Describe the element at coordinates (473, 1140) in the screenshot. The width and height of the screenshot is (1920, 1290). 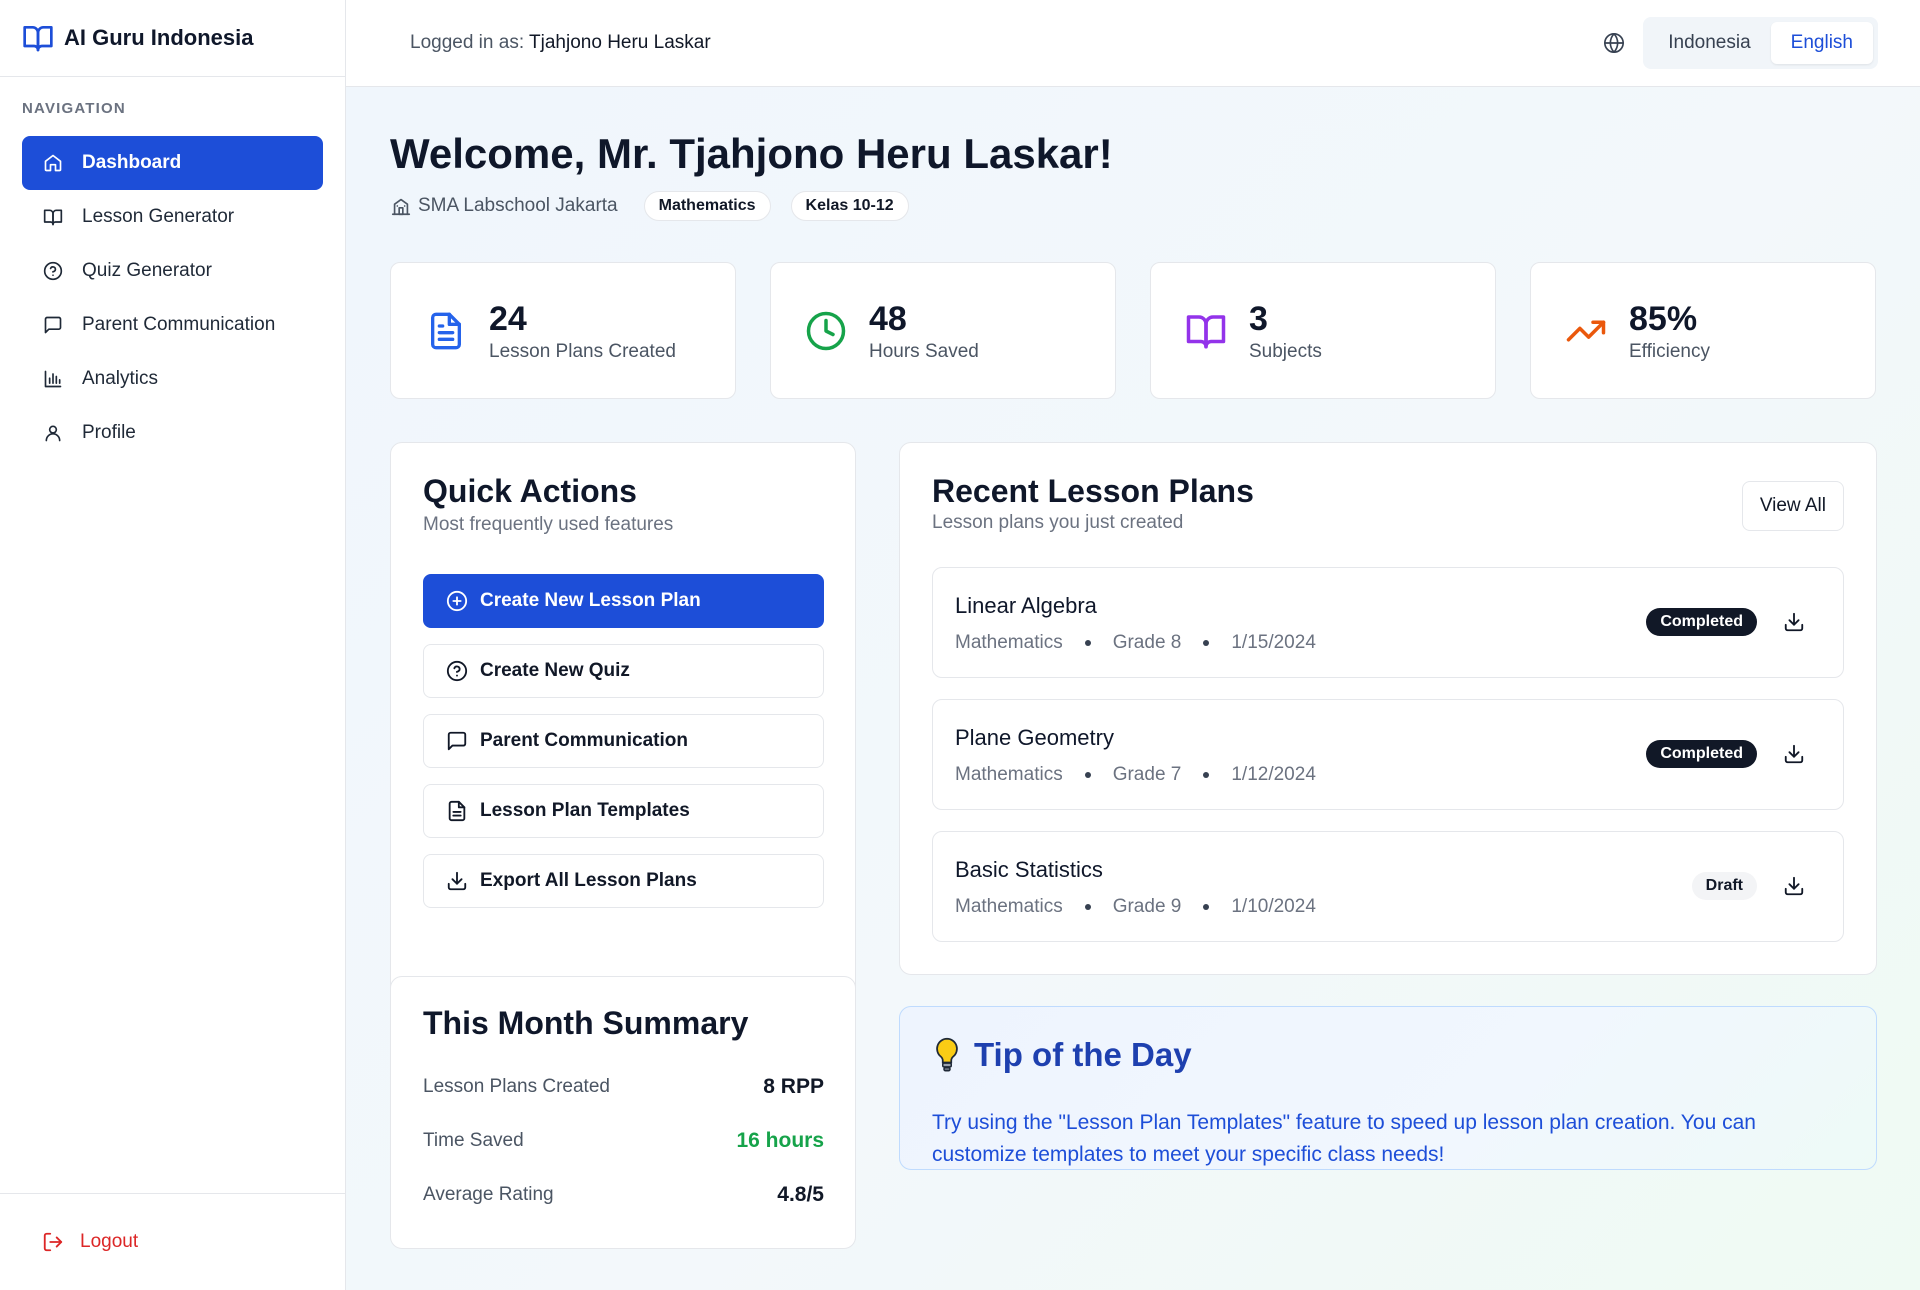
I see `summary-label: Time Saved` at that location.